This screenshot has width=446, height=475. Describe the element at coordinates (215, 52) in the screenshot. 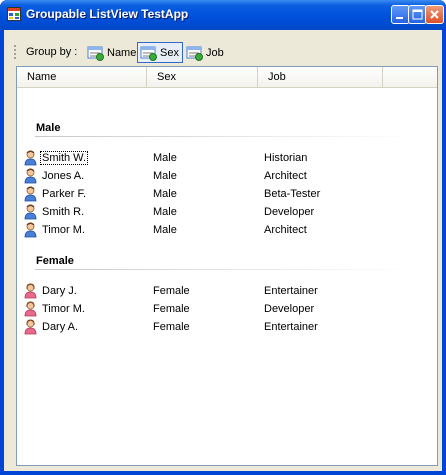

I see `group-by-job-label: Job` at that location.